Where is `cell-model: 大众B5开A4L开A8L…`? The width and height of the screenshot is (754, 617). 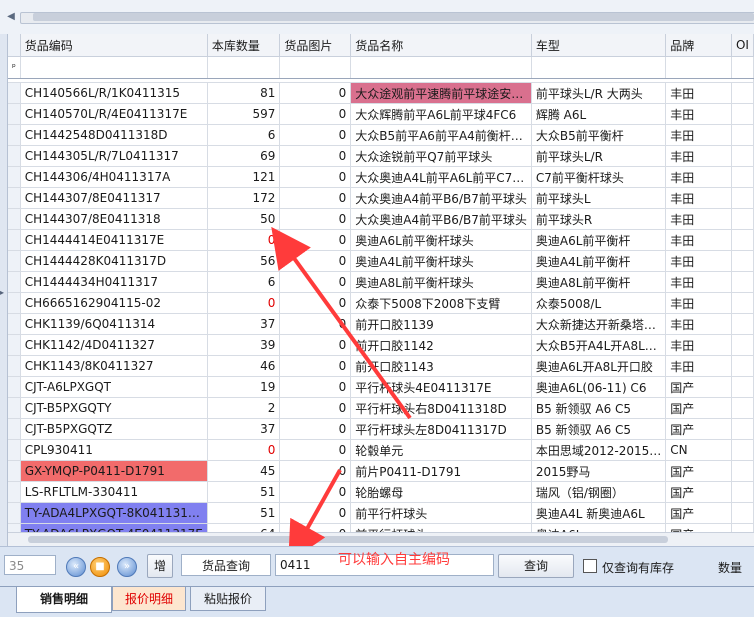 cell-model: 大众B5开A4L开A8L… is located at coordinates (599, 345).